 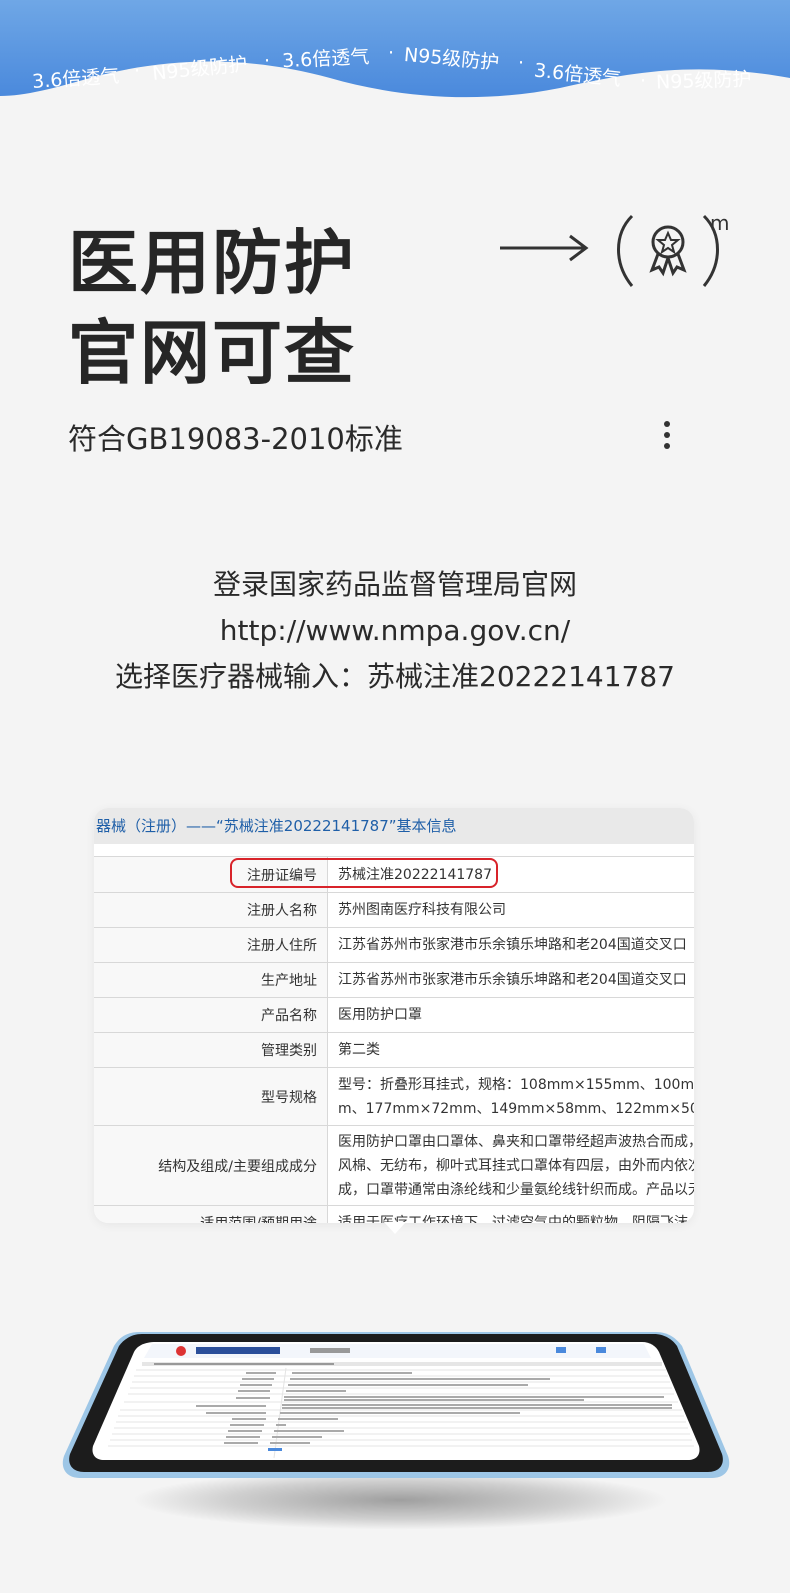 I want to click on row-label: 管理类别, so click(x=211, y=1050).